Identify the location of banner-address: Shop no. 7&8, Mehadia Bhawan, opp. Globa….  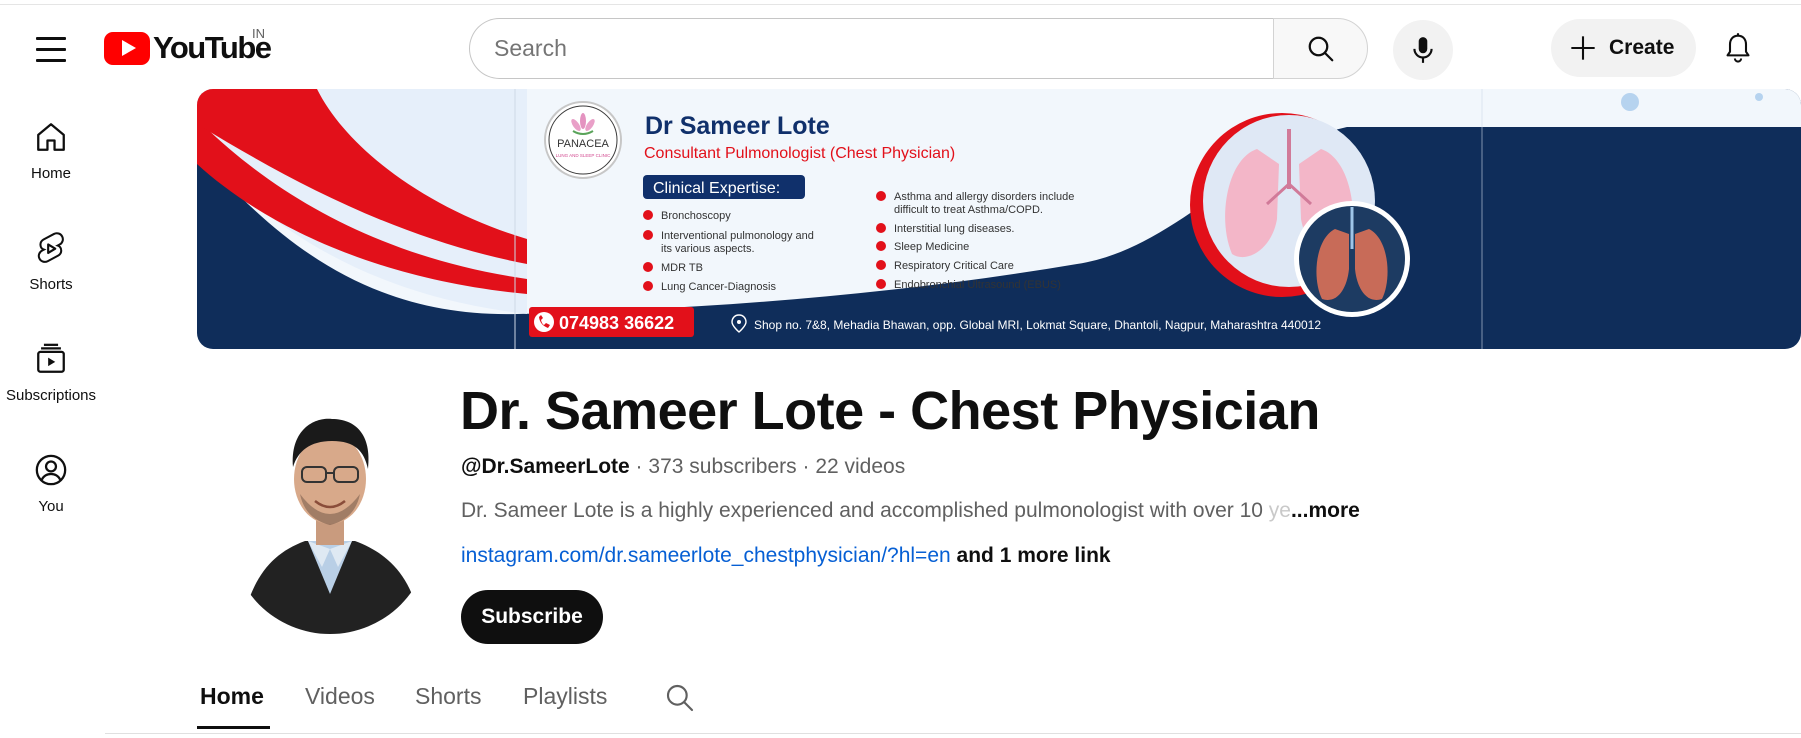
(1037, 325).